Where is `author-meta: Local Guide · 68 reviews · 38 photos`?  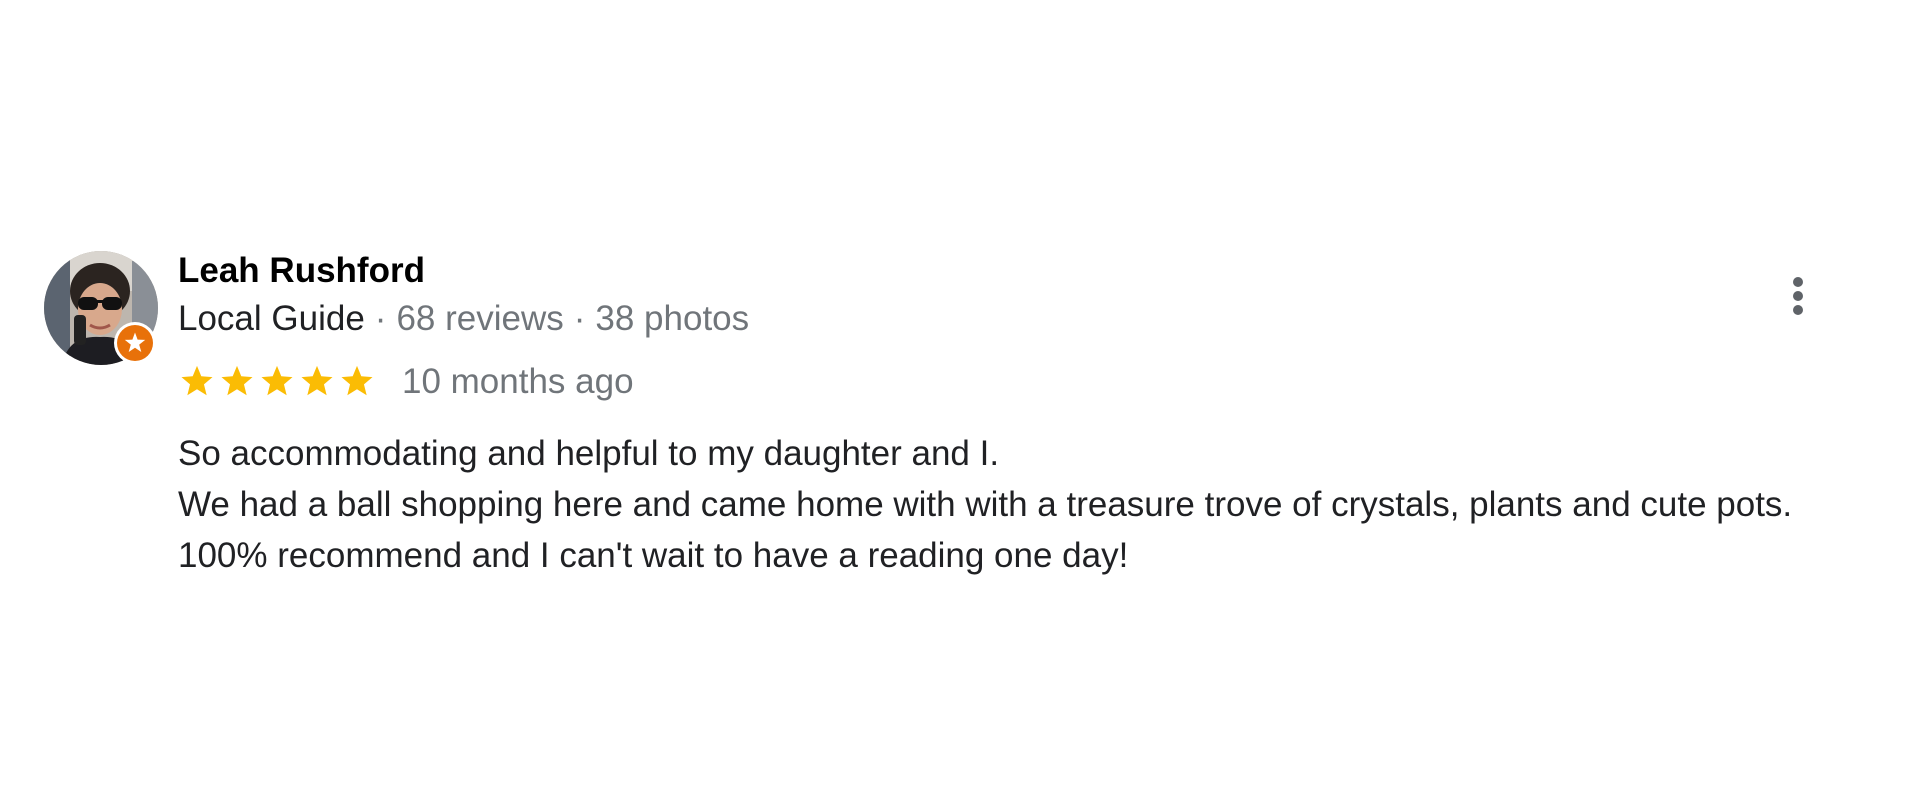 author-meta: Local Guide · 68 reviews · 38 photos is located at coordinates (463, 319).